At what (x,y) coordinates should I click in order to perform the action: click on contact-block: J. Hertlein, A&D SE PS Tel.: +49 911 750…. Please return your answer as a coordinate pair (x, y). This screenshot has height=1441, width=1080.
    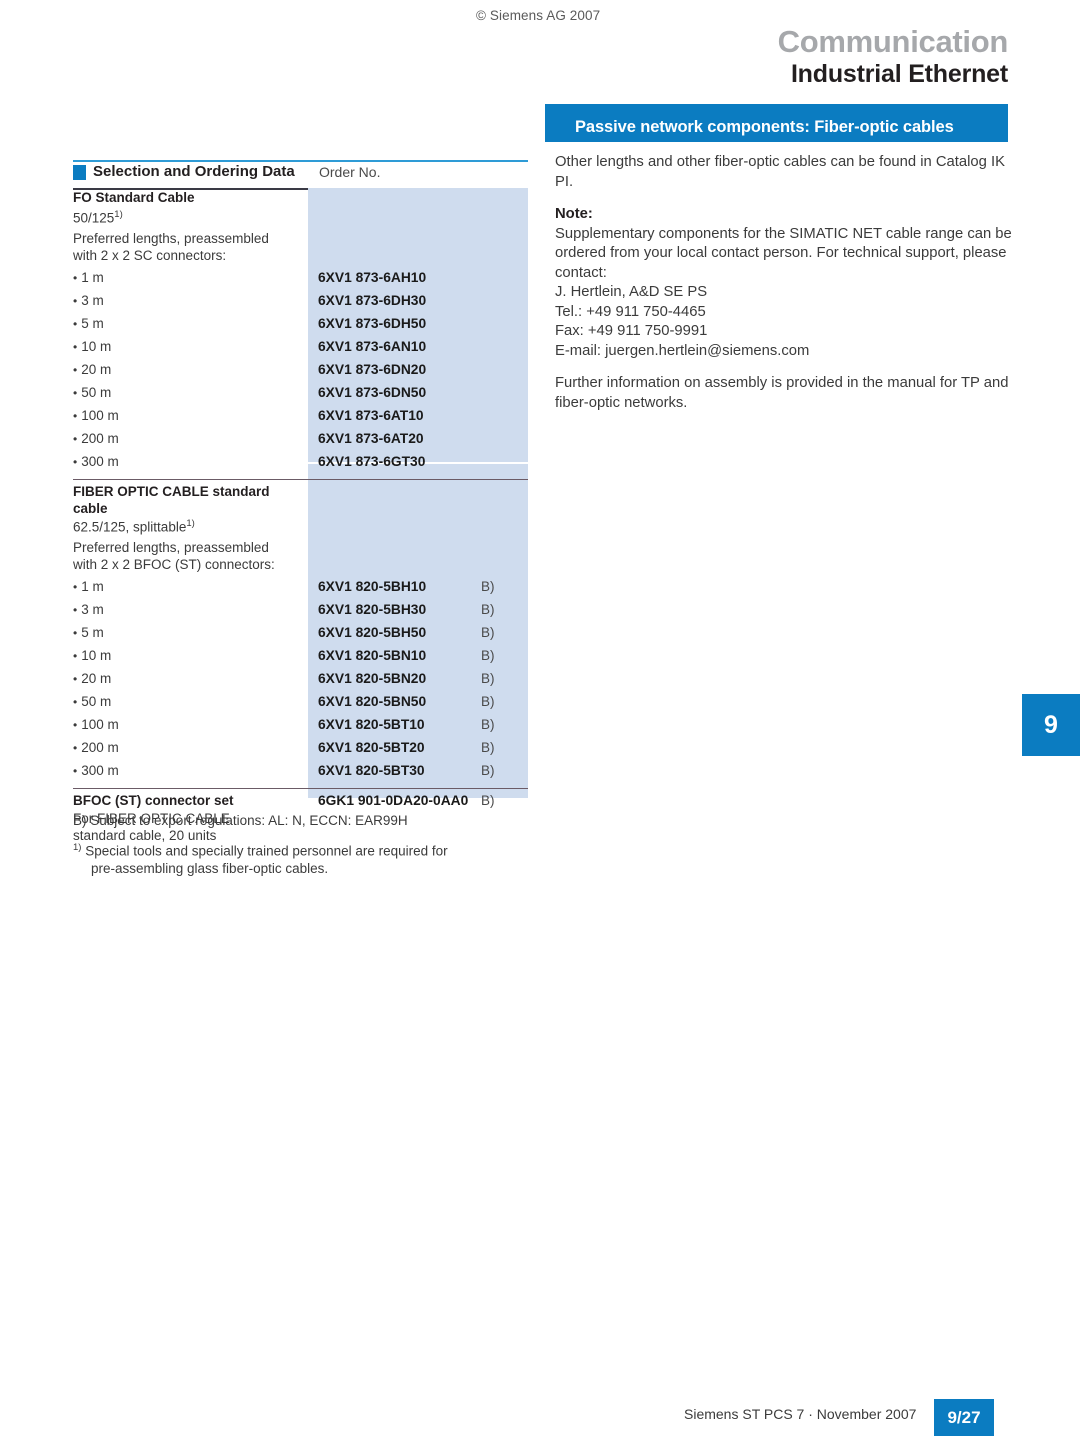
    Looking at the image, I should click on (785, 322).